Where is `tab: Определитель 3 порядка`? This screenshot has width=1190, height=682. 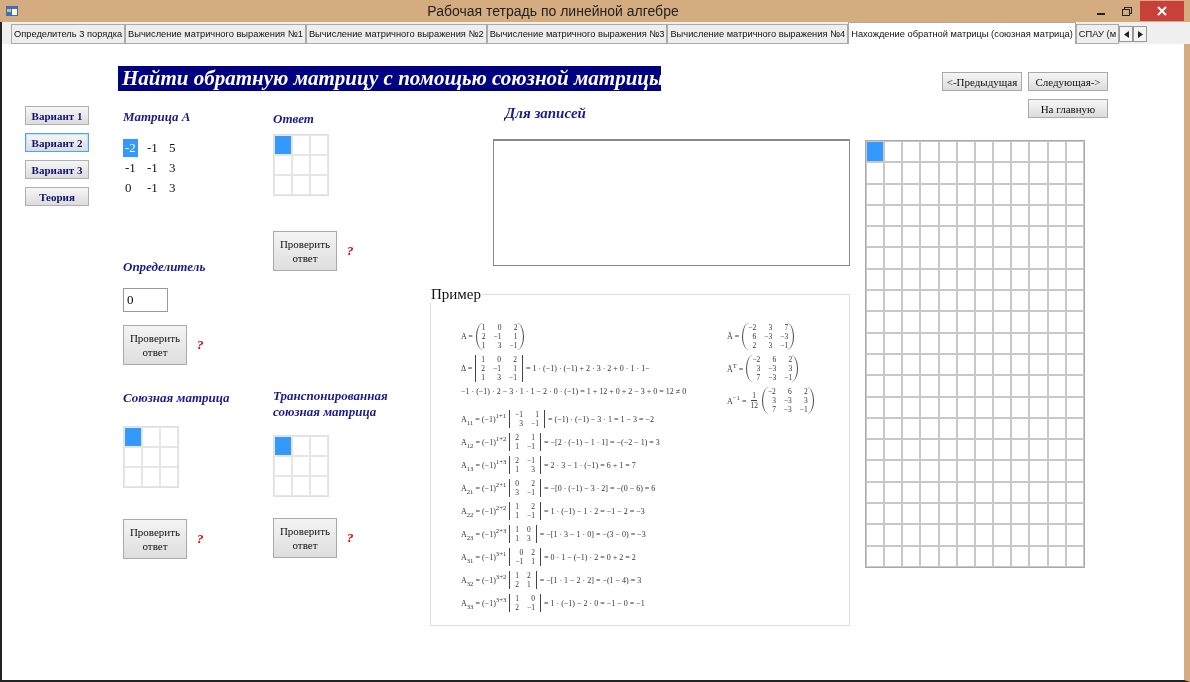
tab: Определитель 3 порядка is located at coordinates (68, 34).